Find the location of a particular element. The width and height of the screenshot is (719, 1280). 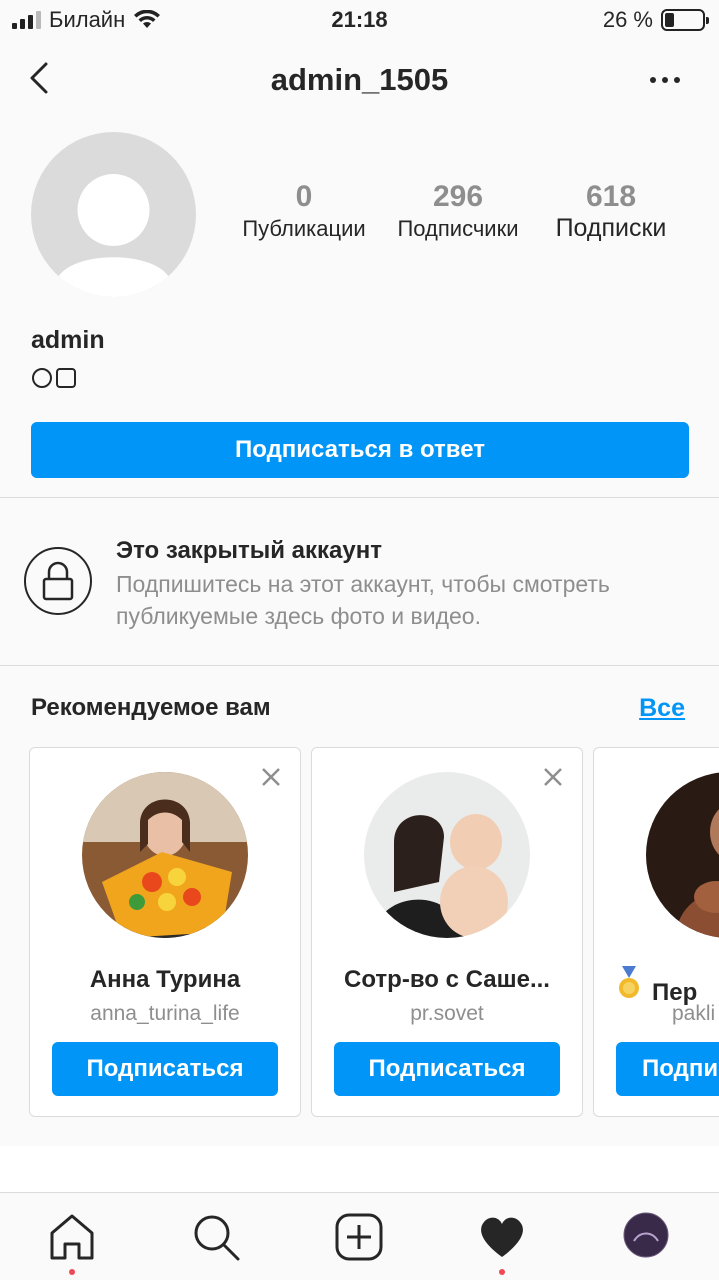

profile-avatar is located at coordinates (648, 1237).